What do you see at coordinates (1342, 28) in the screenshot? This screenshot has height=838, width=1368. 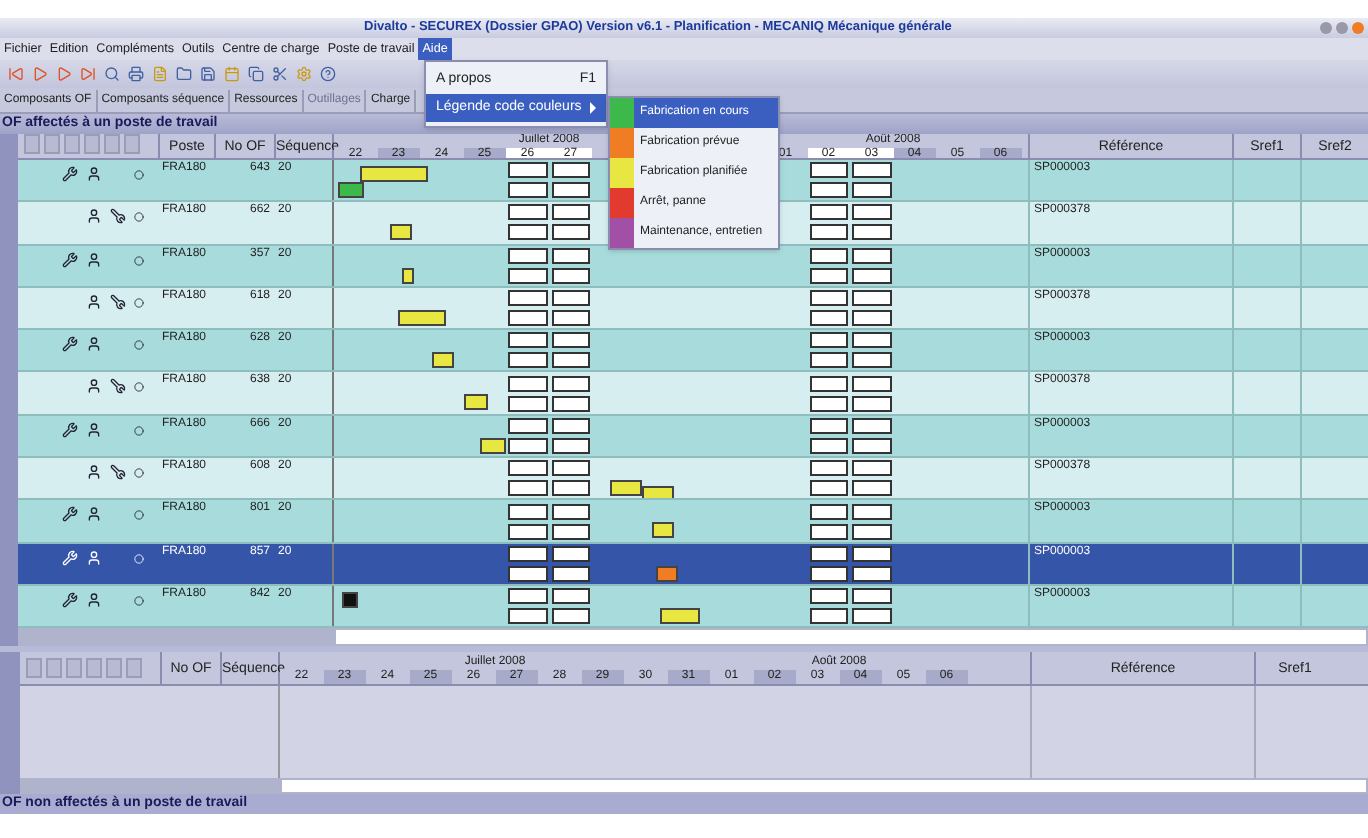 I see `maximize-icon` at bounding box center [1342, 28].